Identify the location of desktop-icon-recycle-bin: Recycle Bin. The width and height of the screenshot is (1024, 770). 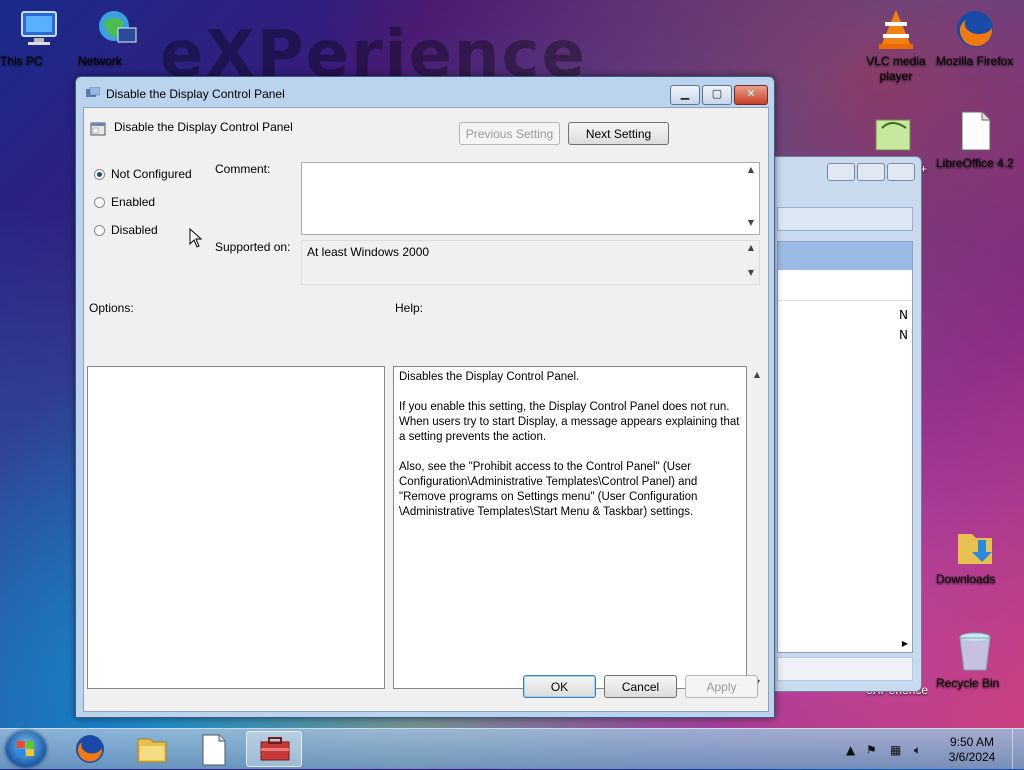
(975, 660).